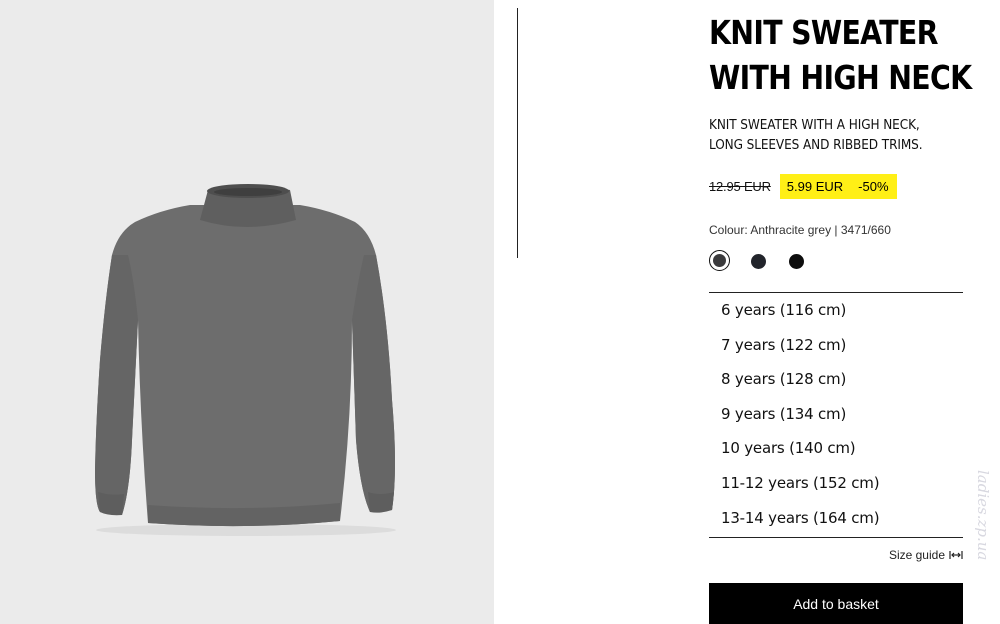 Image resolution: width=1000 pixels, height=624 pixels. I want to click on size-option-11-12-years: 11-12 years (152 cm), so click(836, 483).